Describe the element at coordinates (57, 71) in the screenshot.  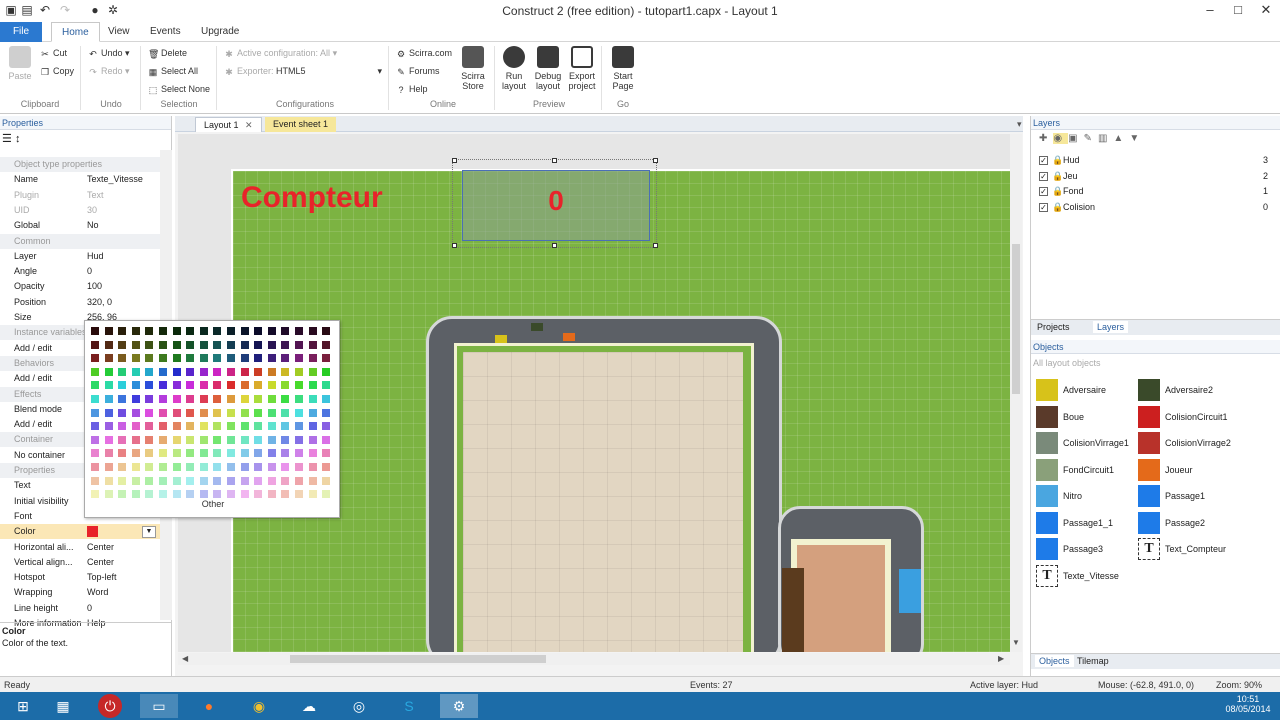
I see `copy-button: ❐ Copy` at that location.